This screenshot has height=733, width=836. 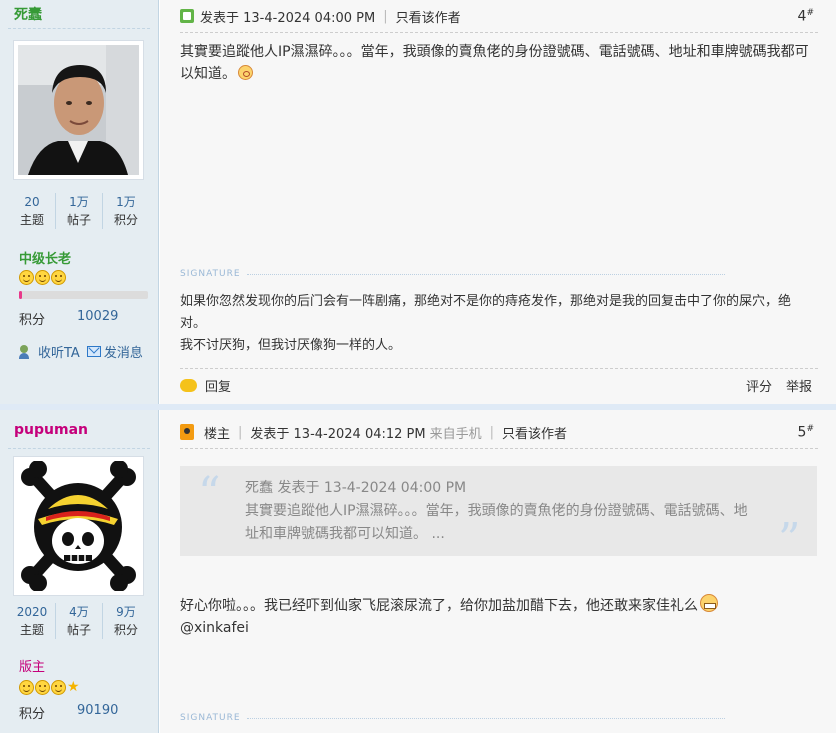 I want to click on level-icons, so click(x=42, y=277).